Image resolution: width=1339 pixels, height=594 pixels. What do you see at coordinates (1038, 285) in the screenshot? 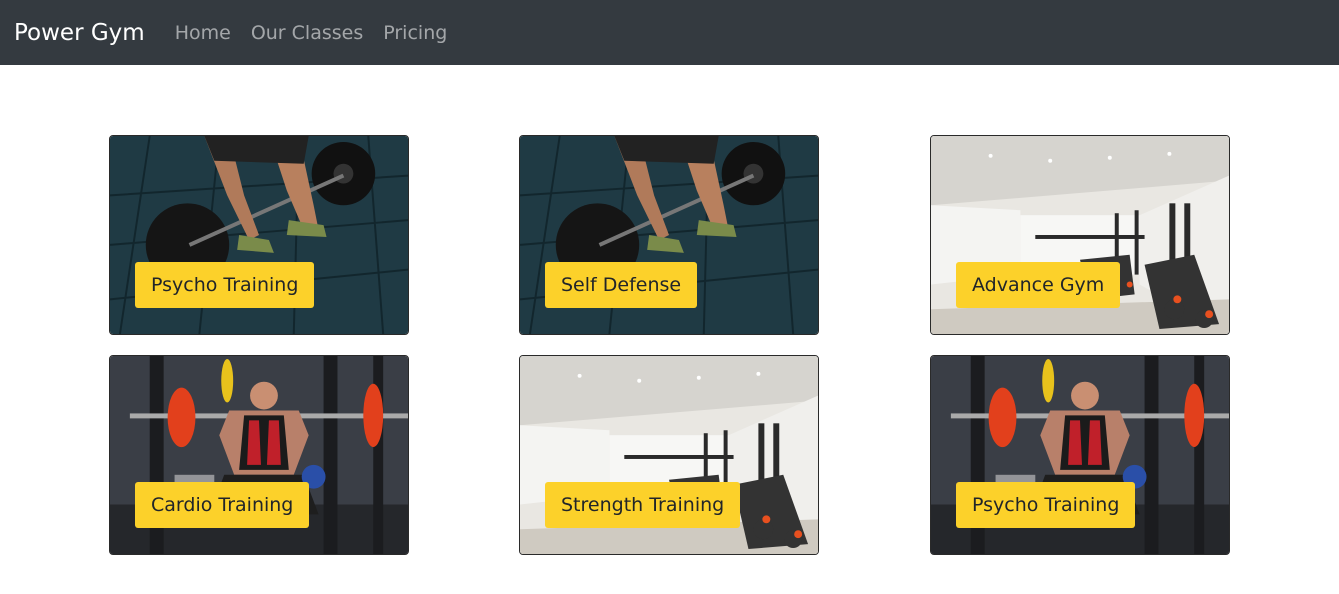
I see `class-title-label: Advance Gym` at bounding box center [1038, 285].